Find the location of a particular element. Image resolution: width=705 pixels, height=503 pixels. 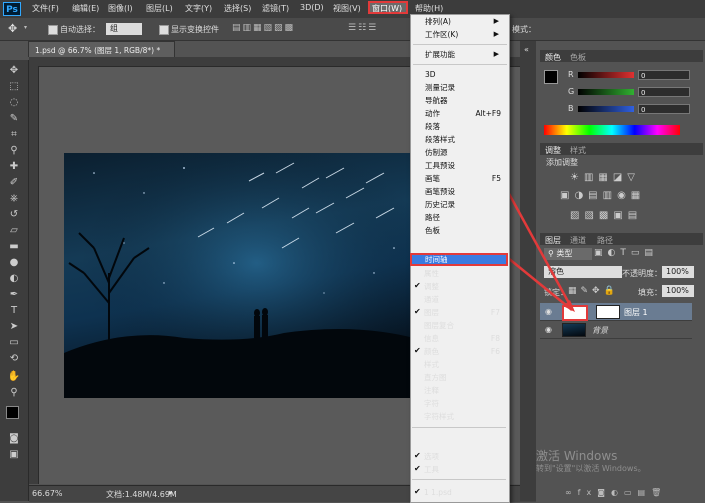

menu-item-label: 画笔预设 is located at coordinates (440, 191).